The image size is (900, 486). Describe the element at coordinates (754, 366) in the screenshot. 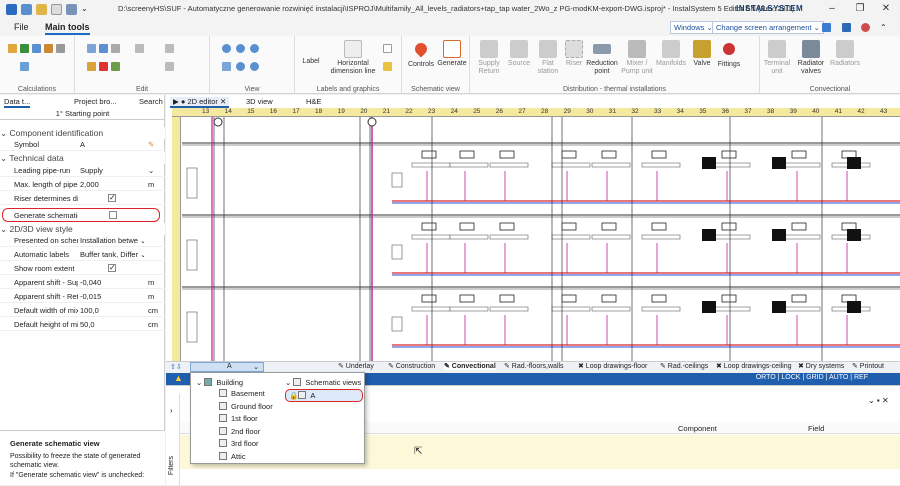

I see `layer-tab: ✖ Loop drawings-ceiling` at that location.